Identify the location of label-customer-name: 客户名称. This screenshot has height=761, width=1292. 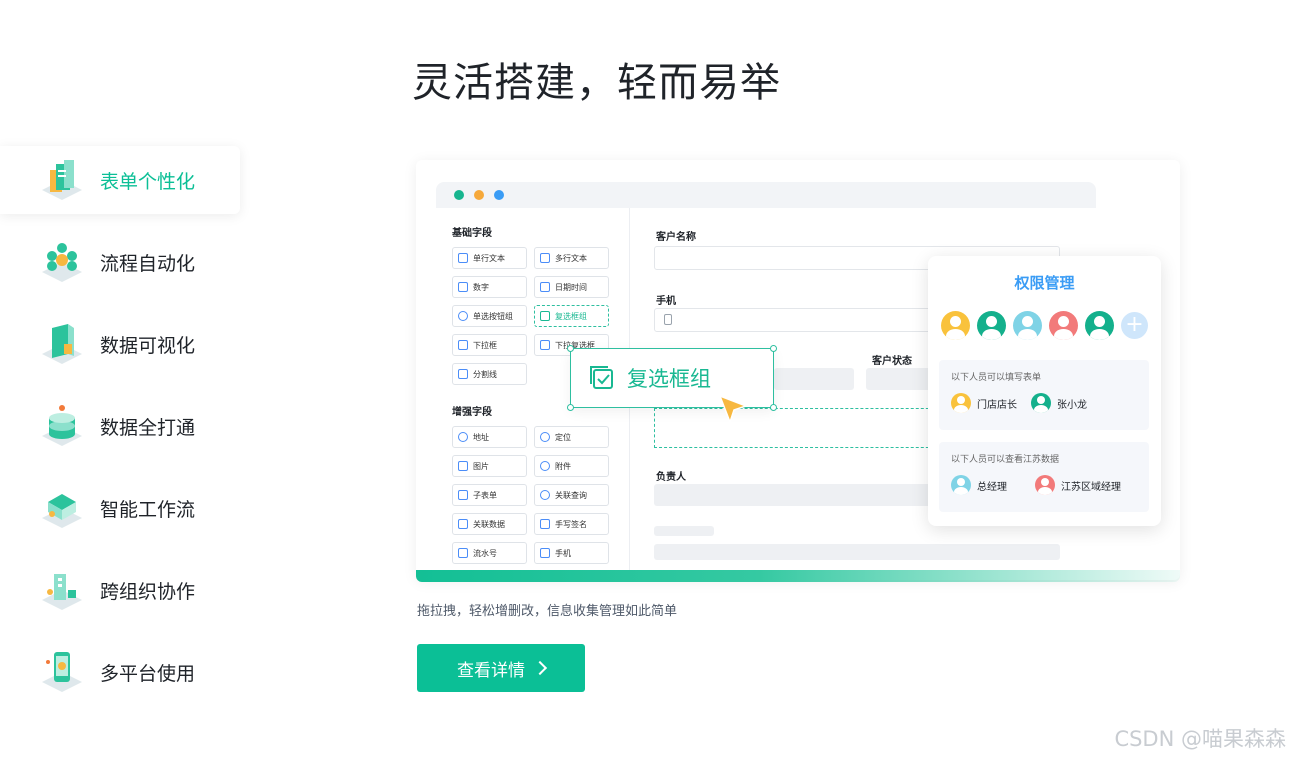
(676, 237).